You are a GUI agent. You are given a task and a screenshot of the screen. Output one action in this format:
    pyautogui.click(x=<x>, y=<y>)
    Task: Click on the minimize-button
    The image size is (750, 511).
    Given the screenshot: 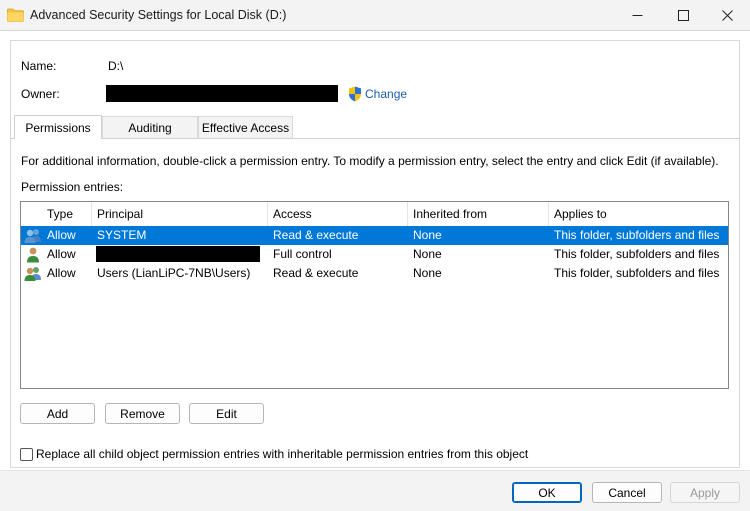 What is the action you would take?
    pyautogui.click(x=637, y=15)
    